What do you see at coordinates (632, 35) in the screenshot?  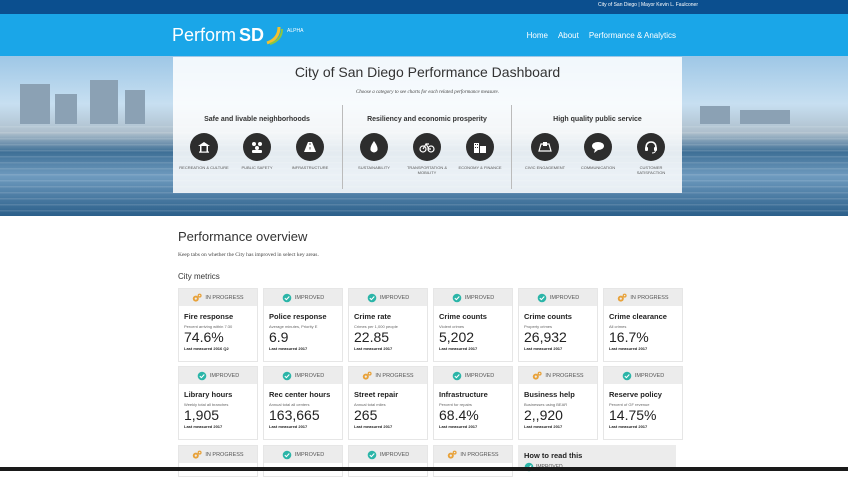 I see `nav-performance-analytics: Performance & Analytics` at bounding box center [632, 35].